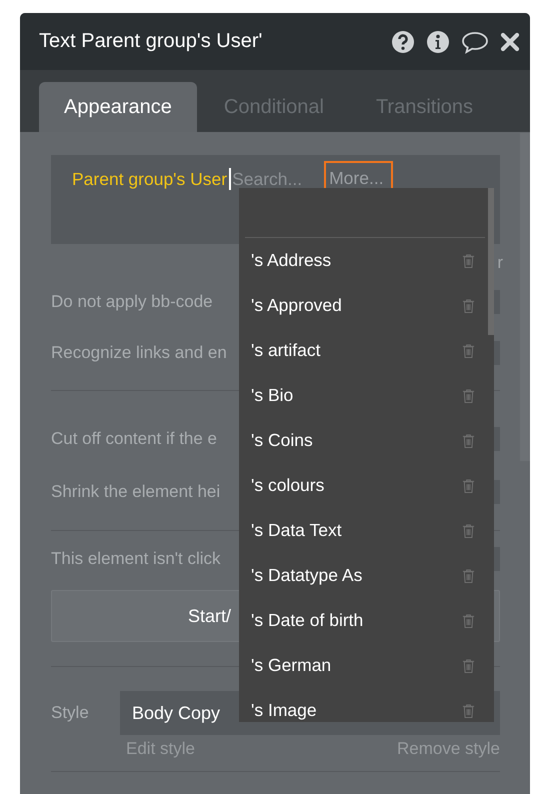  Describe the element at coordinates (136, 558) in the screenshot. I see `option-label: This element isn't click` at that location.